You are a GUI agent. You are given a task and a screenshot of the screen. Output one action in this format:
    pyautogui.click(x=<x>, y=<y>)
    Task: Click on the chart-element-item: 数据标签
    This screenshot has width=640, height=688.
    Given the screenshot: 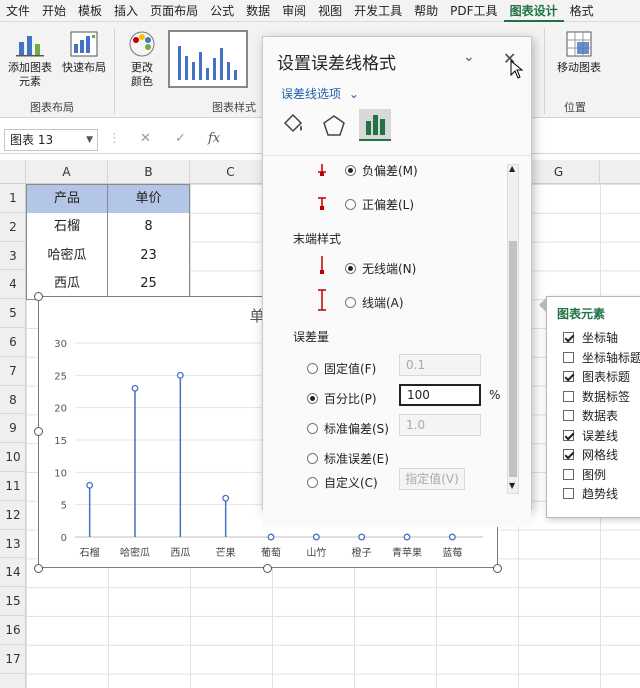 What is the action you would take?
    pyautogui.click(x=596, y=396)
    